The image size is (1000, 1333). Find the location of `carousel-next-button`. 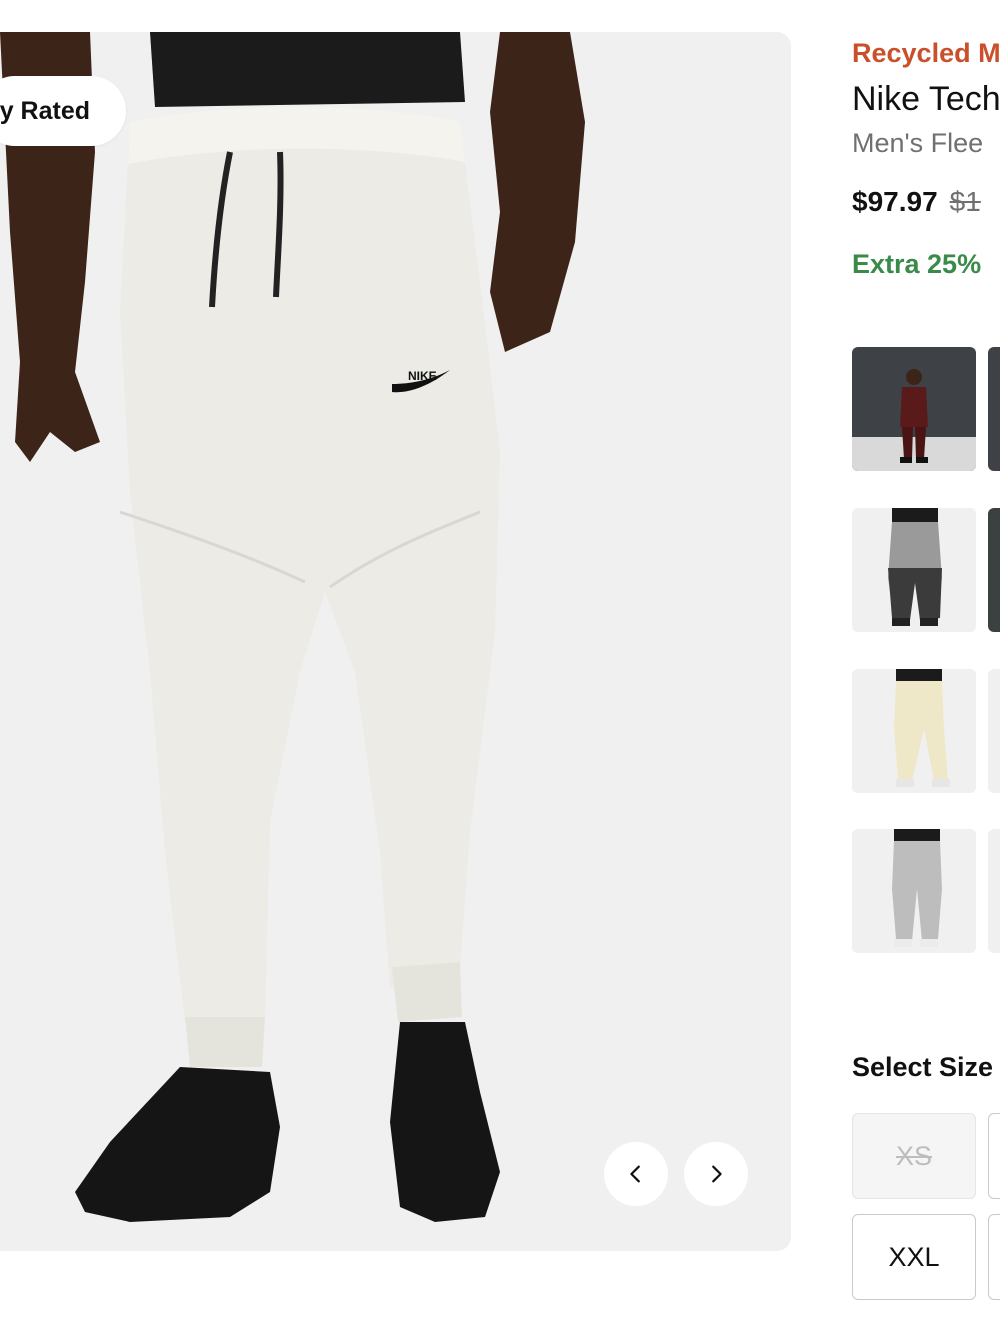

carousel-next-button is located at coordinates (716, 1174).